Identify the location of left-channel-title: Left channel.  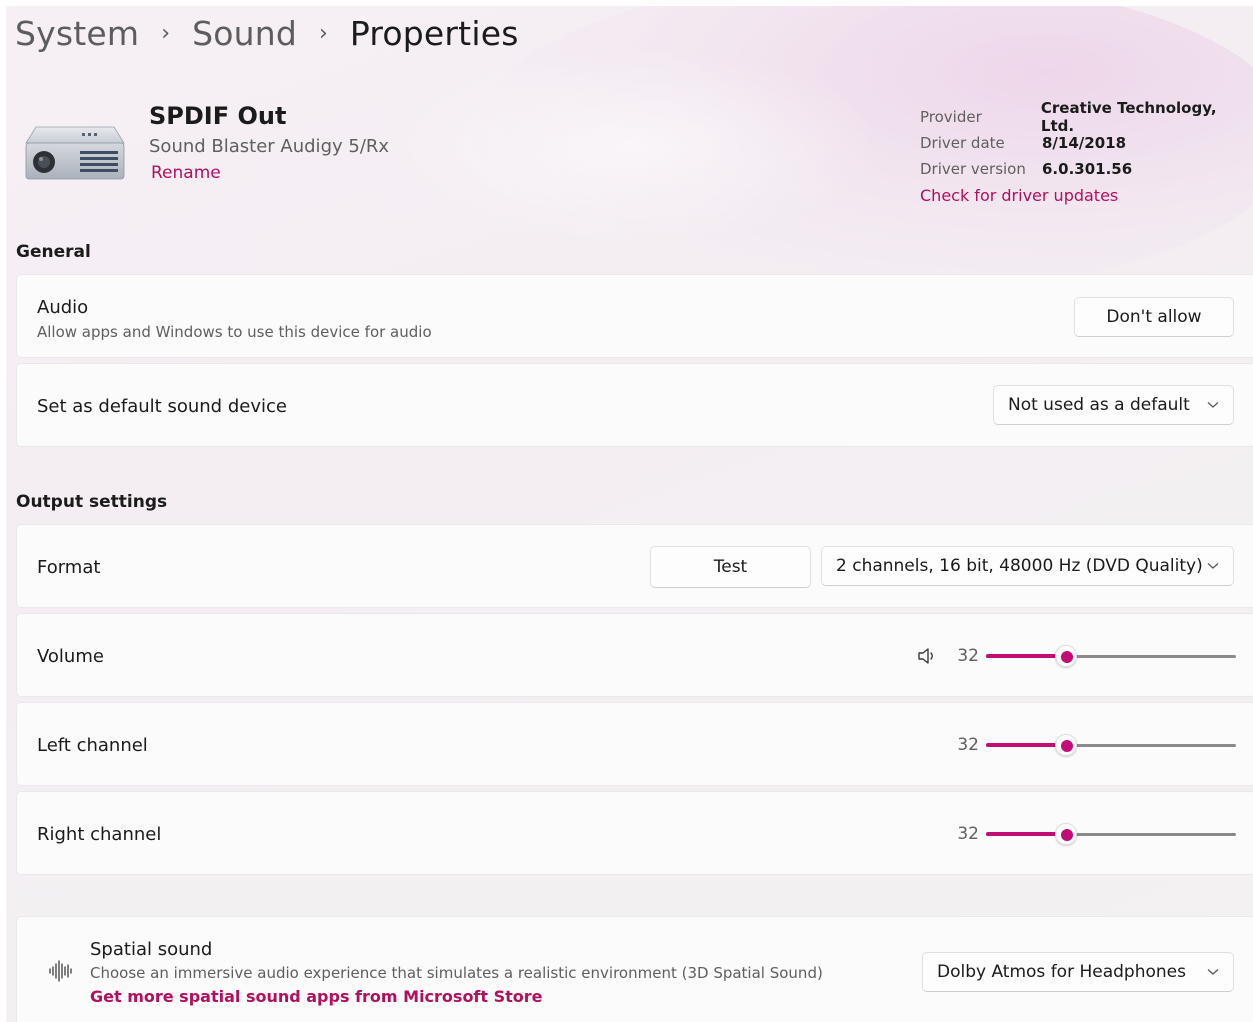
(92, 745).